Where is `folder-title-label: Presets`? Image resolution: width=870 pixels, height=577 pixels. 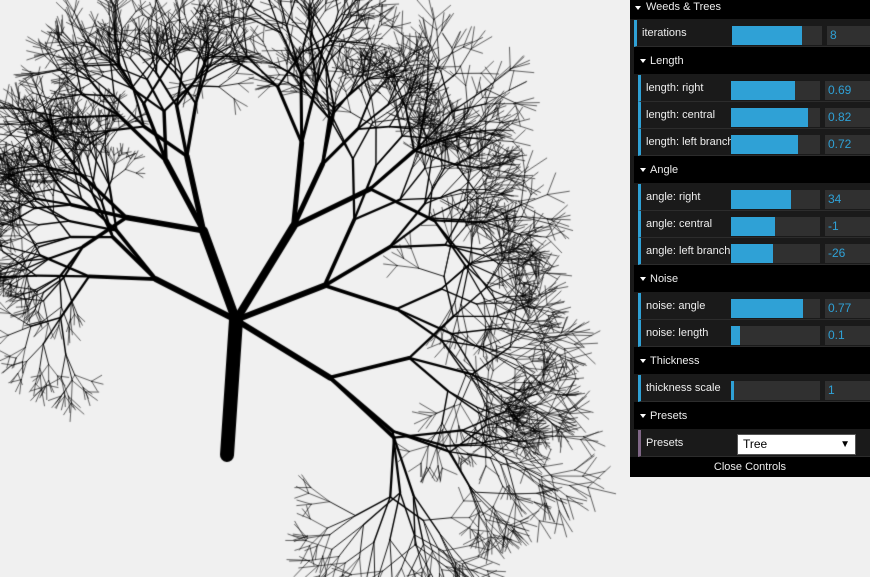 folder-title-label: Presets is located at coordinates (669, 416).